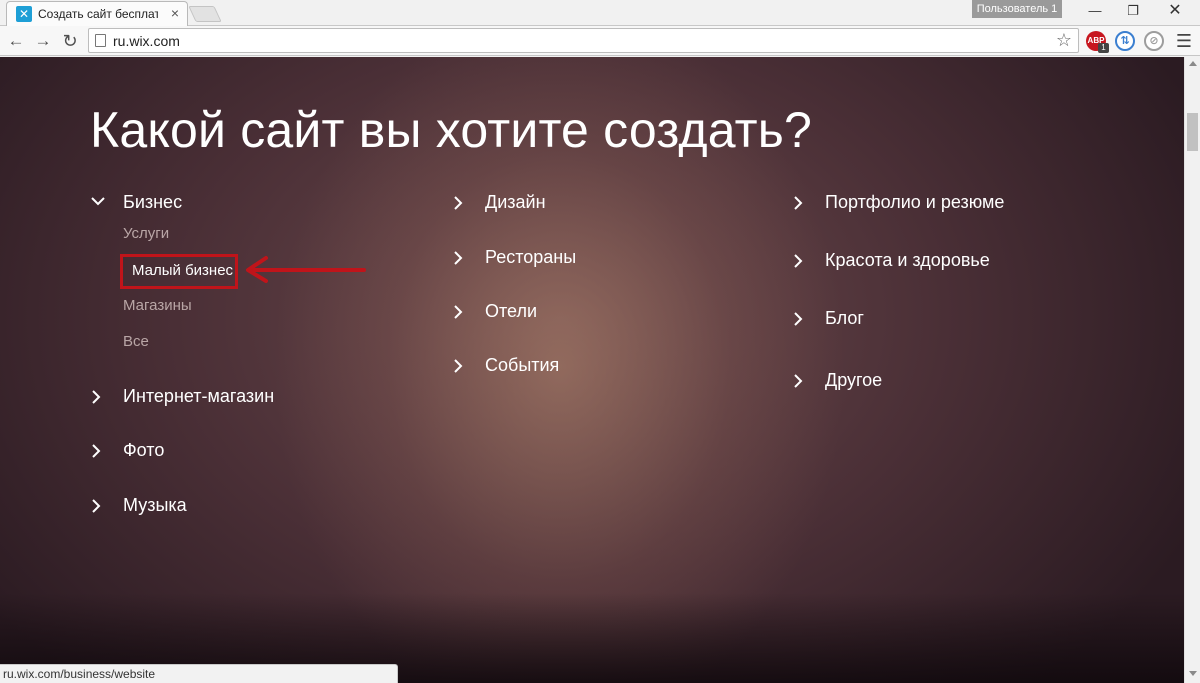 Image resolution: width=1200 pixels, height=683 pixels. Describe the element at coordinates (1192, 370) in the screenshot. I see `vertical-scrollbar` at that location.